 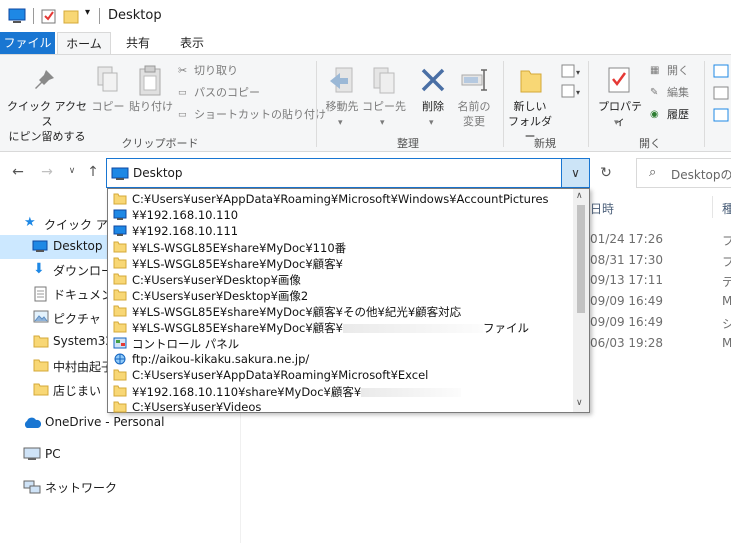 What do you see at coordinates (227, 93) in the screenshot?
I see `copy-path-button: パスのコピー` at bounding box center [227, 93].